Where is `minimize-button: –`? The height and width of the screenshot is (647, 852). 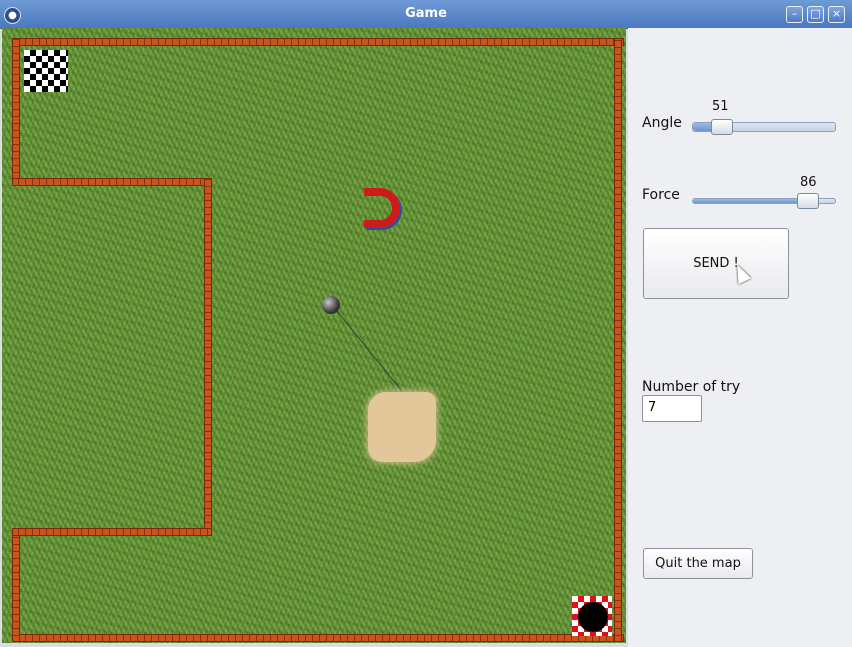 minimize-button: – is located at coordinates (794, 14).